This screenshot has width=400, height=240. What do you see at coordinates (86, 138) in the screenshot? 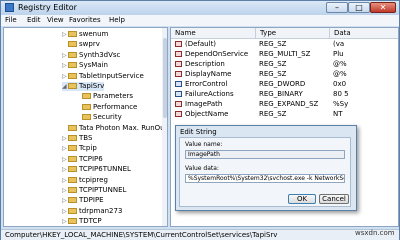
I see `tree-item-label: TBS` at bounding box center [86, 138].